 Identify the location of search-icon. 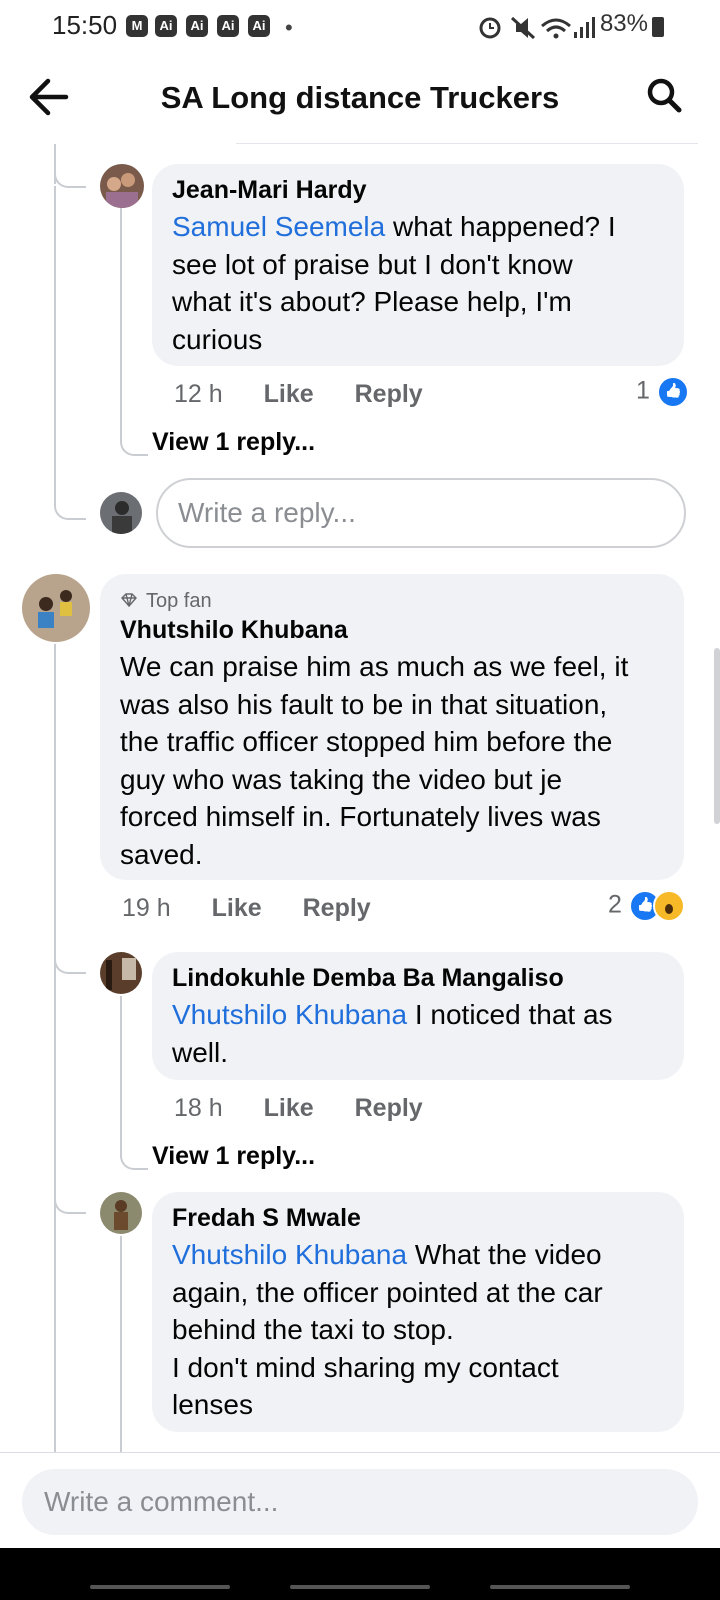
(664, 95).